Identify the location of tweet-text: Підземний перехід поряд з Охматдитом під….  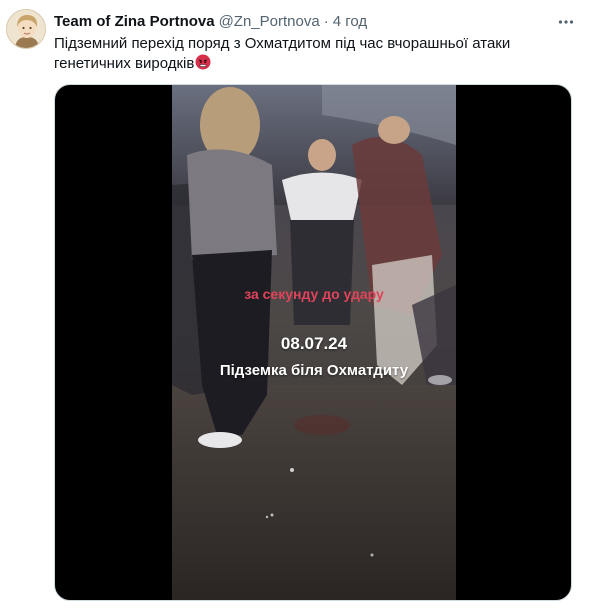
(314, 54).